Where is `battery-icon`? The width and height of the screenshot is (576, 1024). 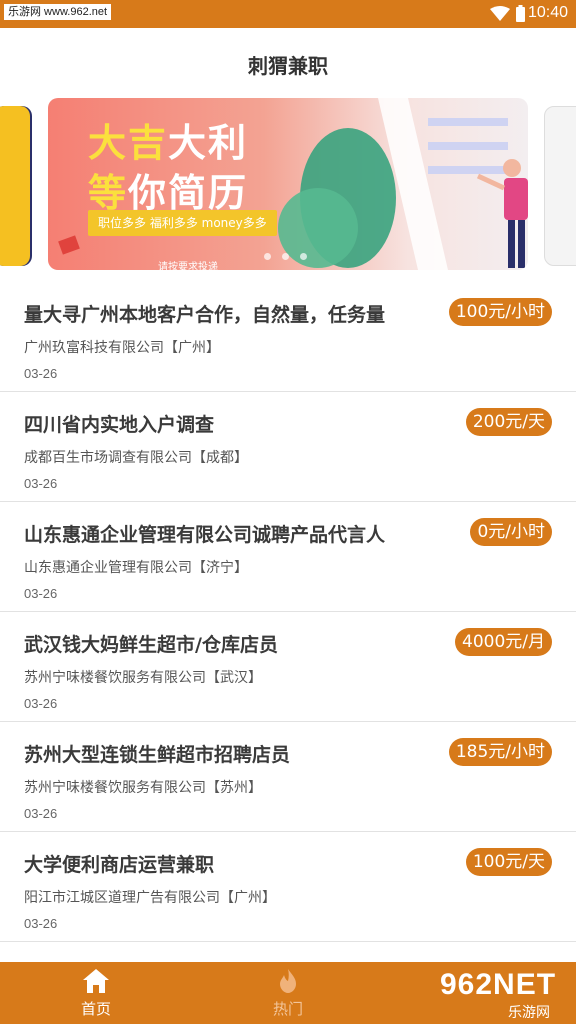 battery-icon is located at coordinates (520, 13).